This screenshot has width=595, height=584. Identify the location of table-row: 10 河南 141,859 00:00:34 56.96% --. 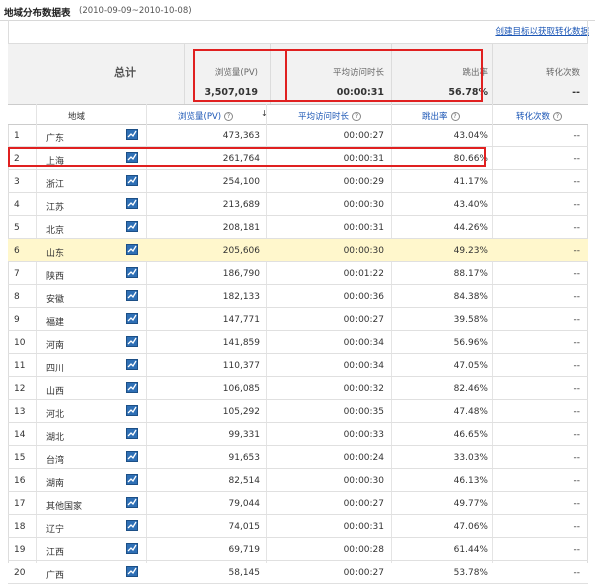
(298, 342).